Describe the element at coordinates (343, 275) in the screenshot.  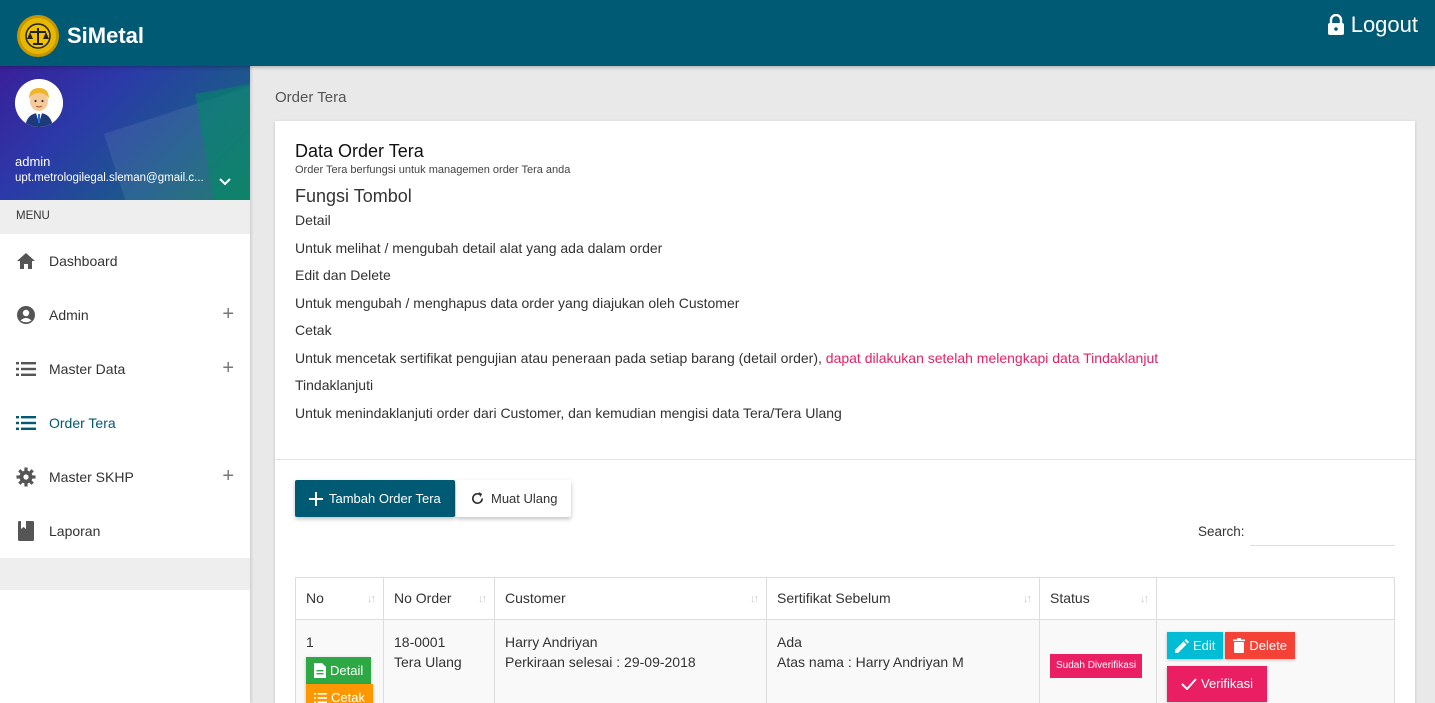
I see `help-line: Edit dan Delete` at that location.